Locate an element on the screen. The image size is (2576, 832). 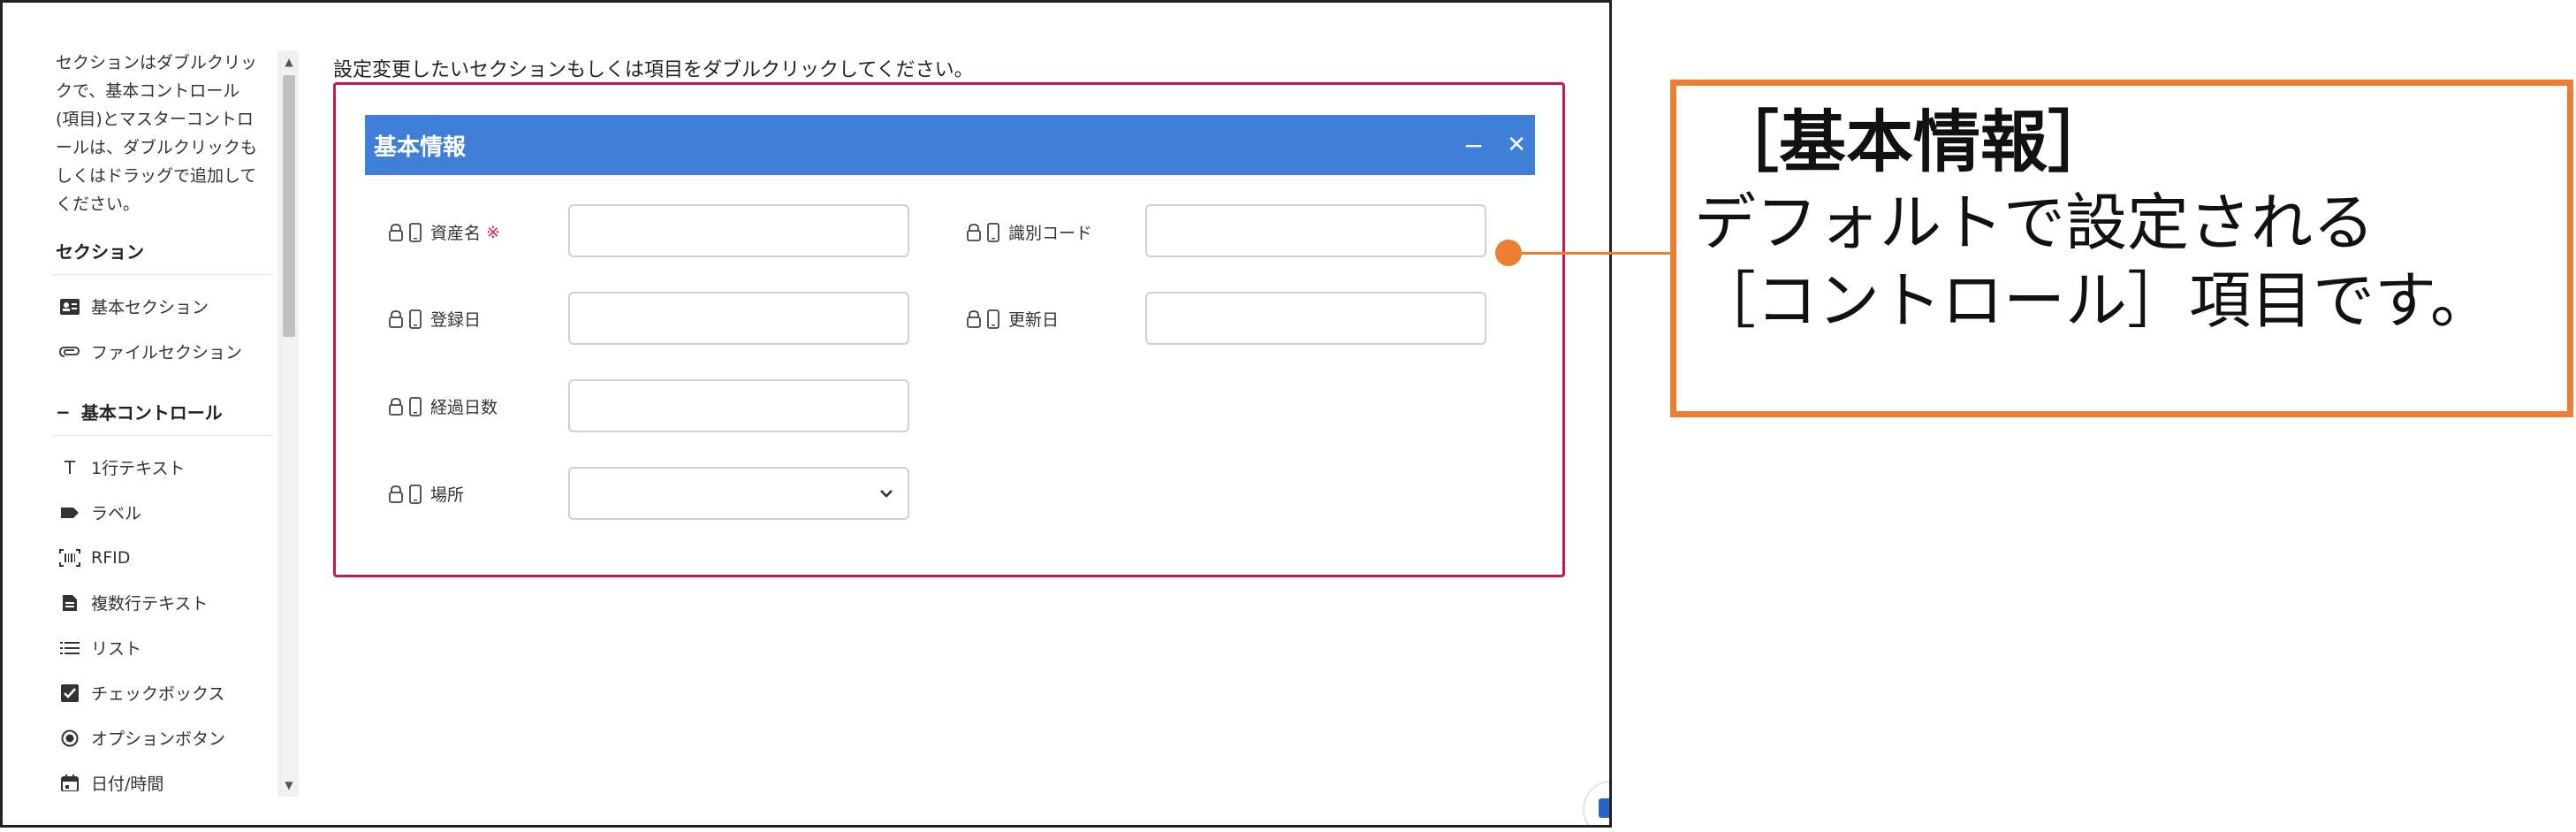
palette-item-datetime: 日付/時間 is located at coordinates (163, 776).